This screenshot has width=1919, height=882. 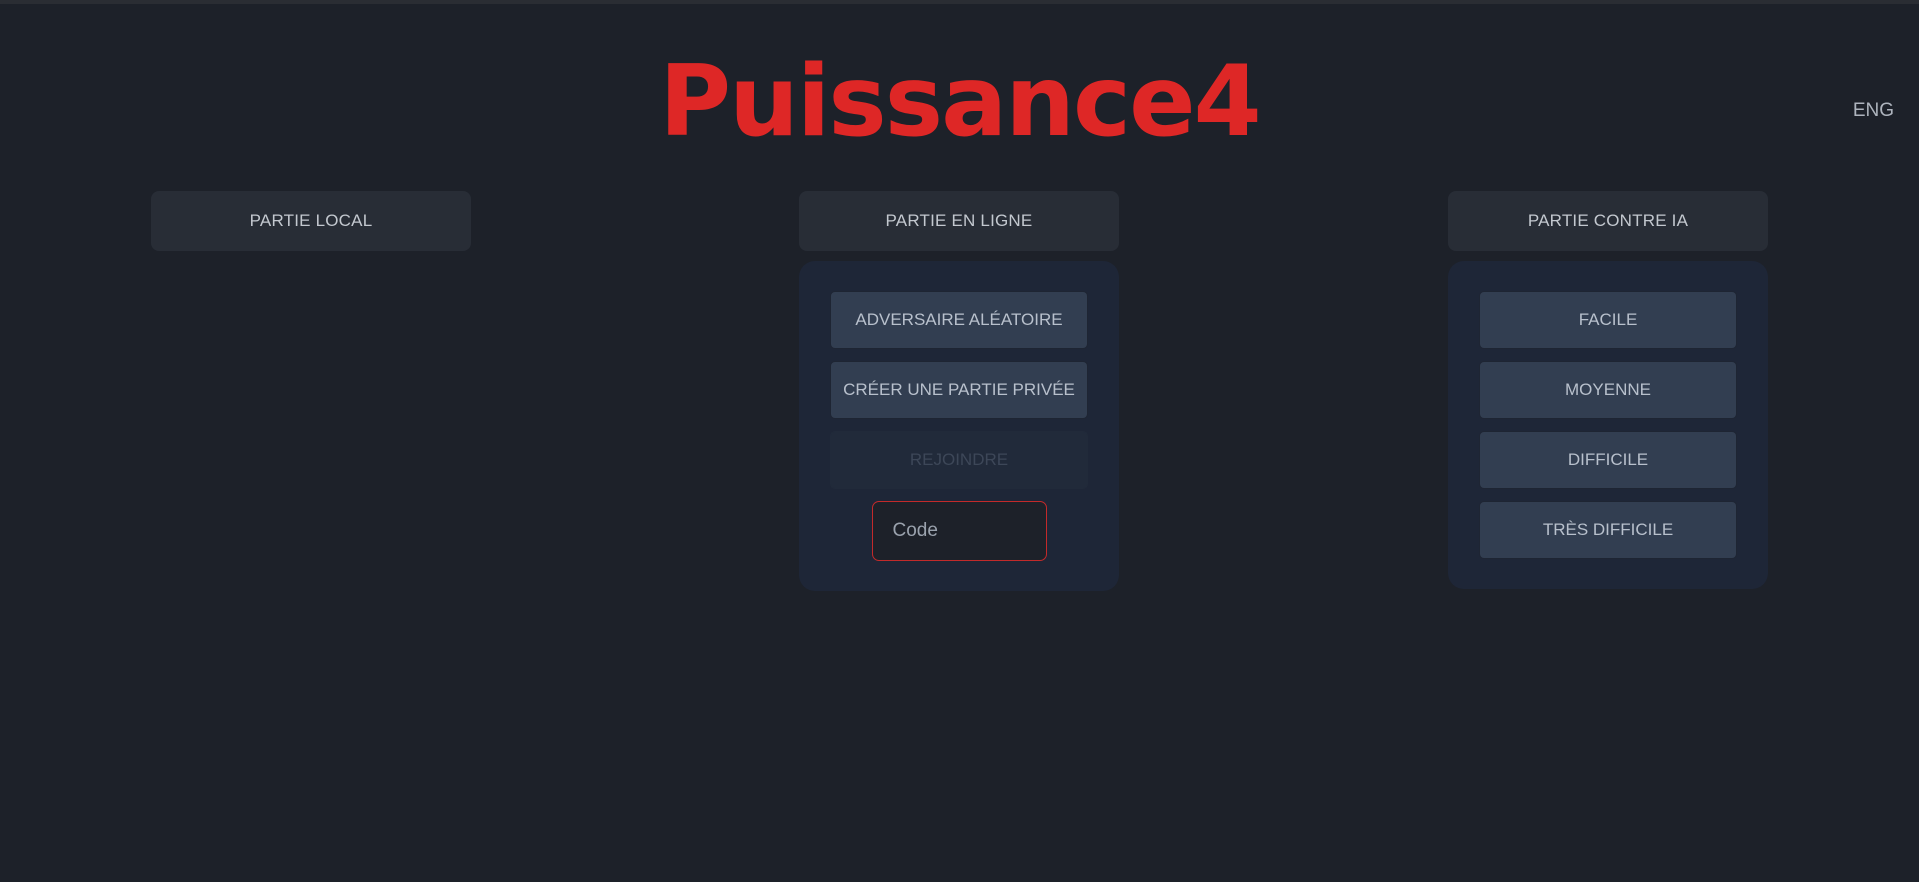 I want to click on language-switch: ENG, so click(x=1873, y=111).